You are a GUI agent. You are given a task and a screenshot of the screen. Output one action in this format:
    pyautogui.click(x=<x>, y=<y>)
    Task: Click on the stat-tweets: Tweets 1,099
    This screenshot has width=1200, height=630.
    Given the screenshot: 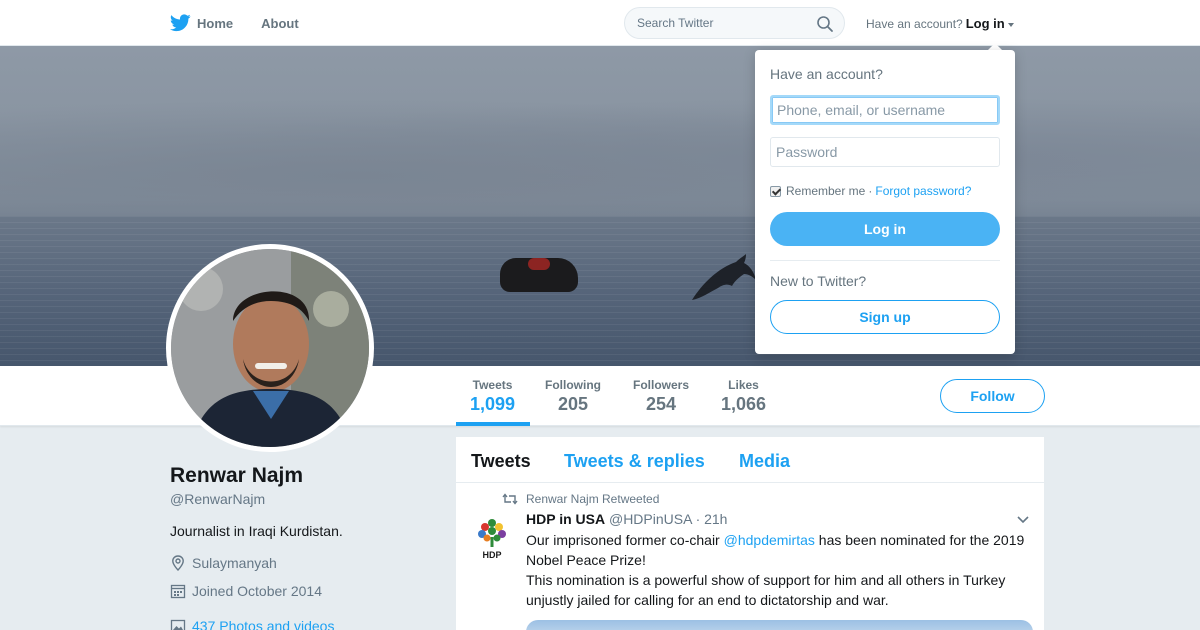 What is the action you would take?
    pyautogui.click(x=492, y=396)
    